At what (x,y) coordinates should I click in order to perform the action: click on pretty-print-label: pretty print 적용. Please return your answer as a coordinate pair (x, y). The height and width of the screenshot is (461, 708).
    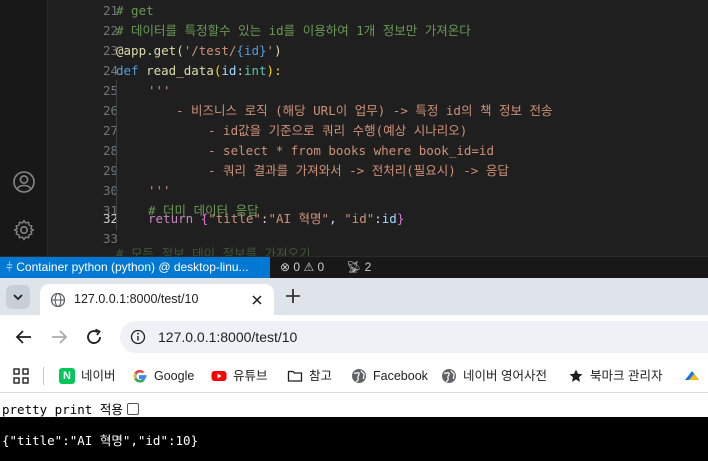
    Looking at the image, I should click on (62, 409).